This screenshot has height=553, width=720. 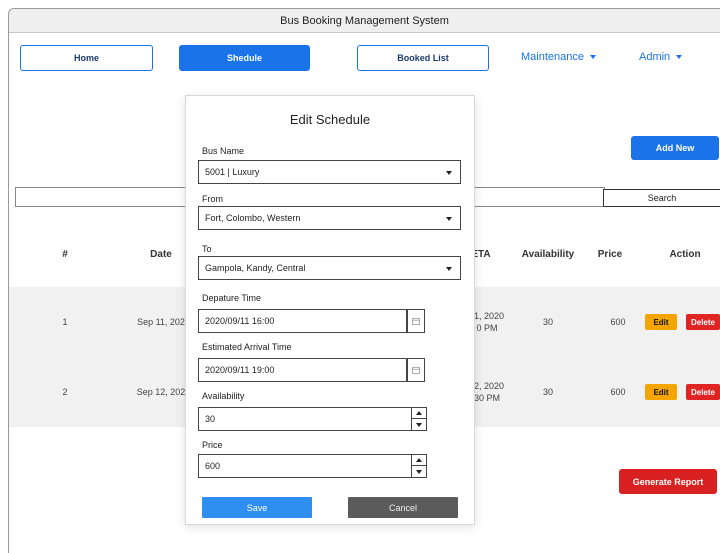 I want to click on to-select: Gampola, Kandy, Central, so click(x=329, y=268).